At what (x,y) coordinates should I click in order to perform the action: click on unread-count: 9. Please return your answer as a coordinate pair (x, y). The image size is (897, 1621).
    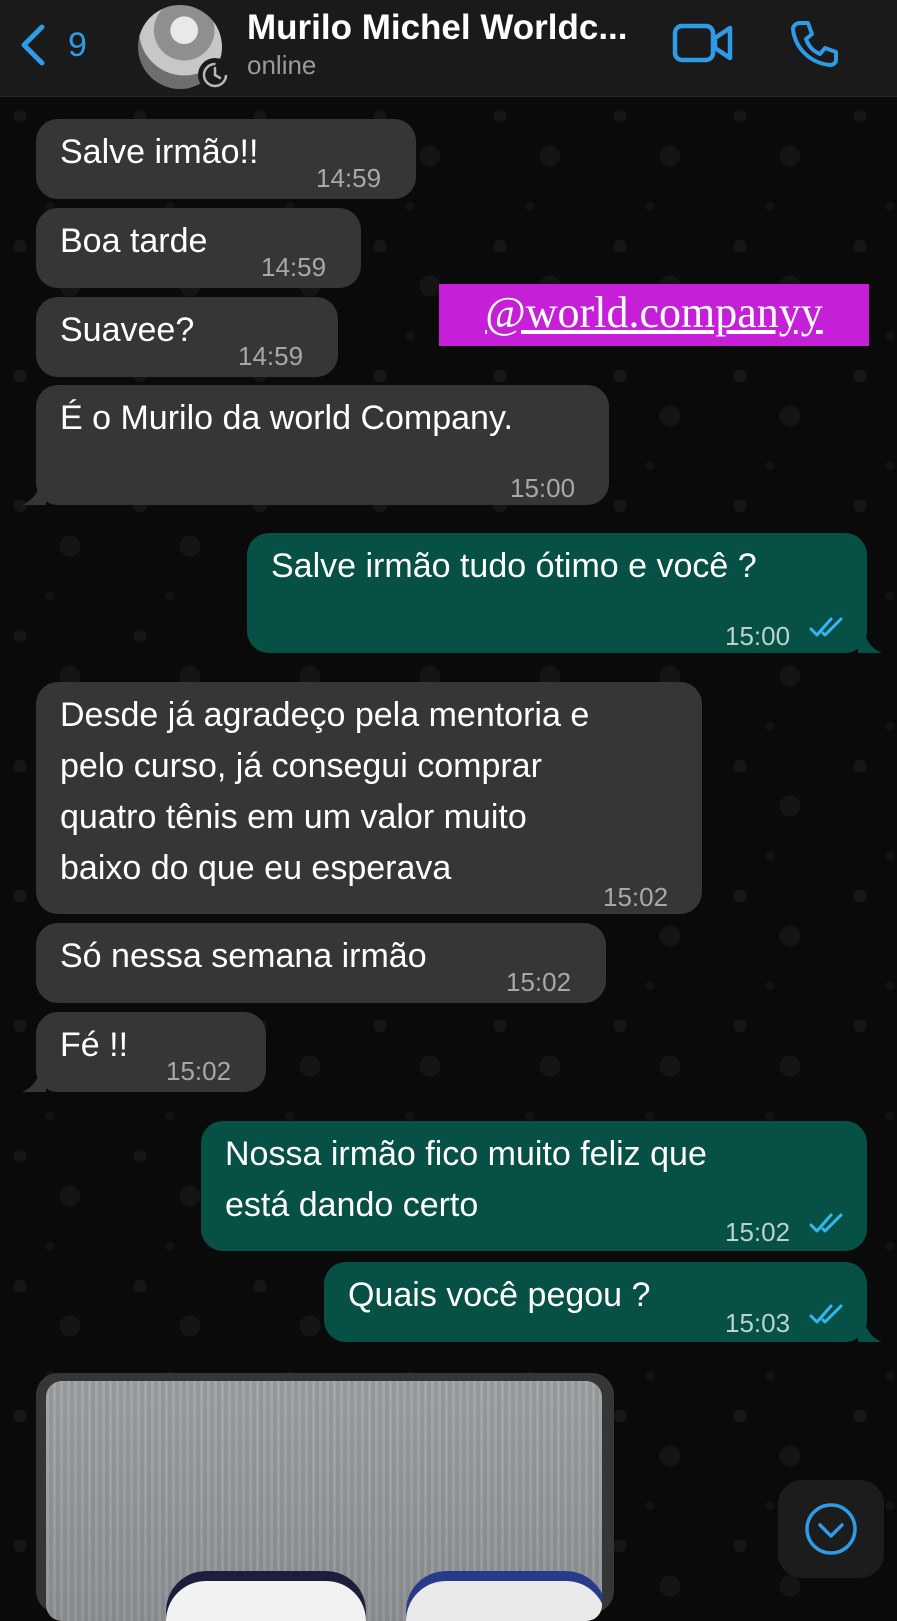
    Looking at the image, I should click on (77, 44).